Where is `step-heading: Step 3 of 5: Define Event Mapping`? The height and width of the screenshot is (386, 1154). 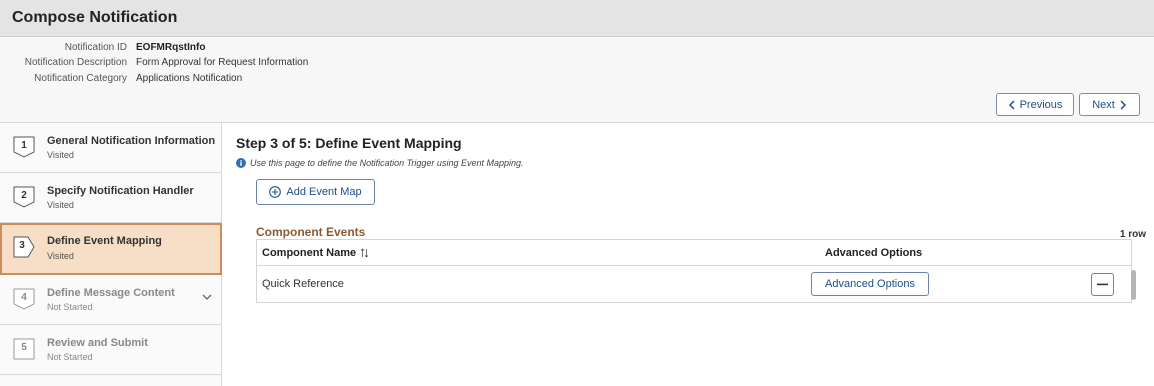 step-heading: Step 3 of 5: Define Event Mapping is located at coordinates (349, 143).